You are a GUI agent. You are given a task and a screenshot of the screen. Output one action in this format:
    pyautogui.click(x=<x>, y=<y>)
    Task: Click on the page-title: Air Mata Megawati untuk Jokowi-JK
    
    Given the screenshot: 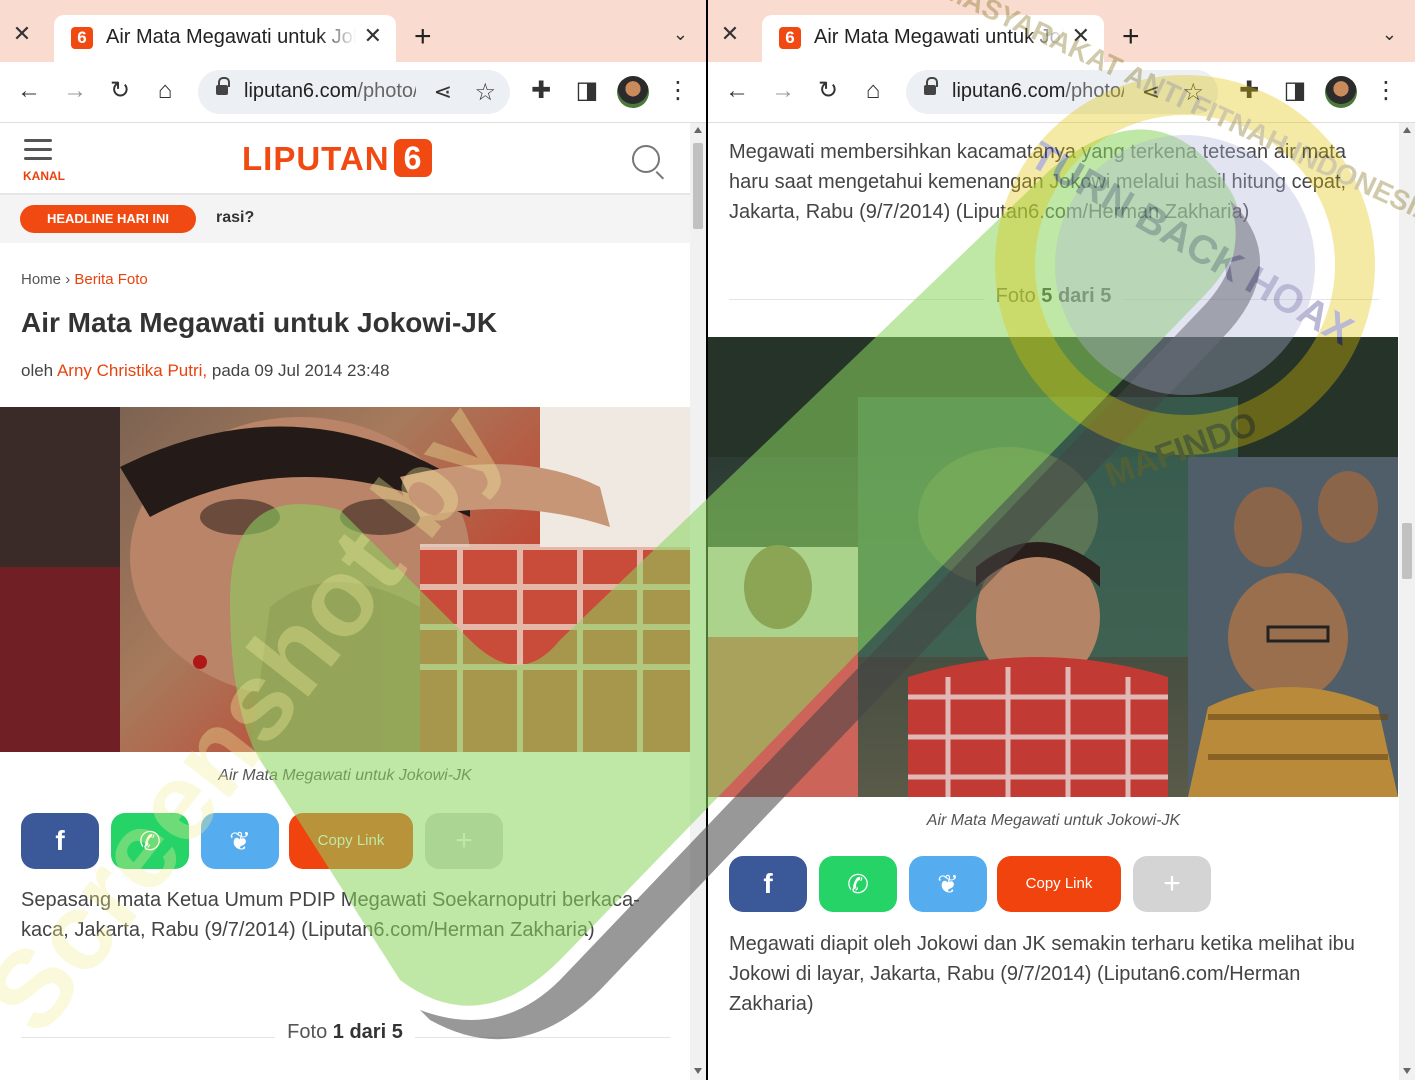 What is the action you would take?
    pyautogui.click(x=259, y=322)
    